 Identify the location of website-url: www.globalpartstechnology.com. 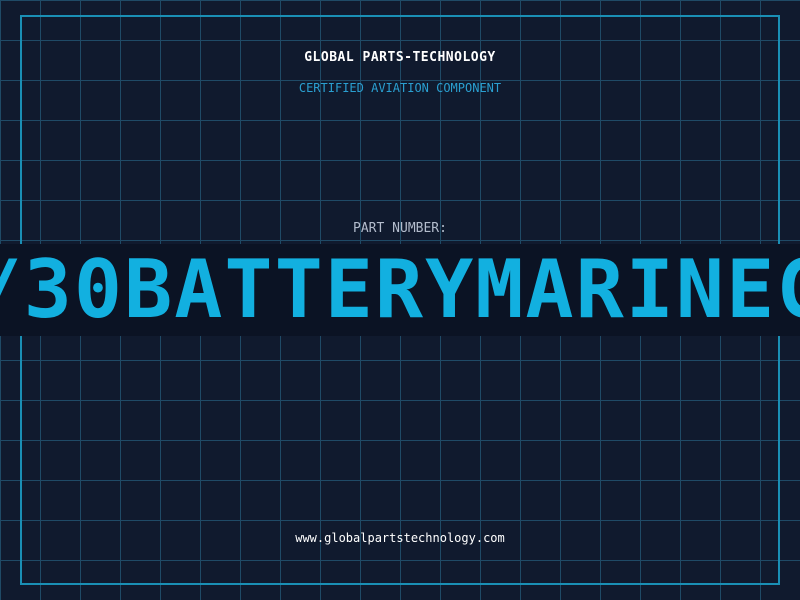
(400, 538).